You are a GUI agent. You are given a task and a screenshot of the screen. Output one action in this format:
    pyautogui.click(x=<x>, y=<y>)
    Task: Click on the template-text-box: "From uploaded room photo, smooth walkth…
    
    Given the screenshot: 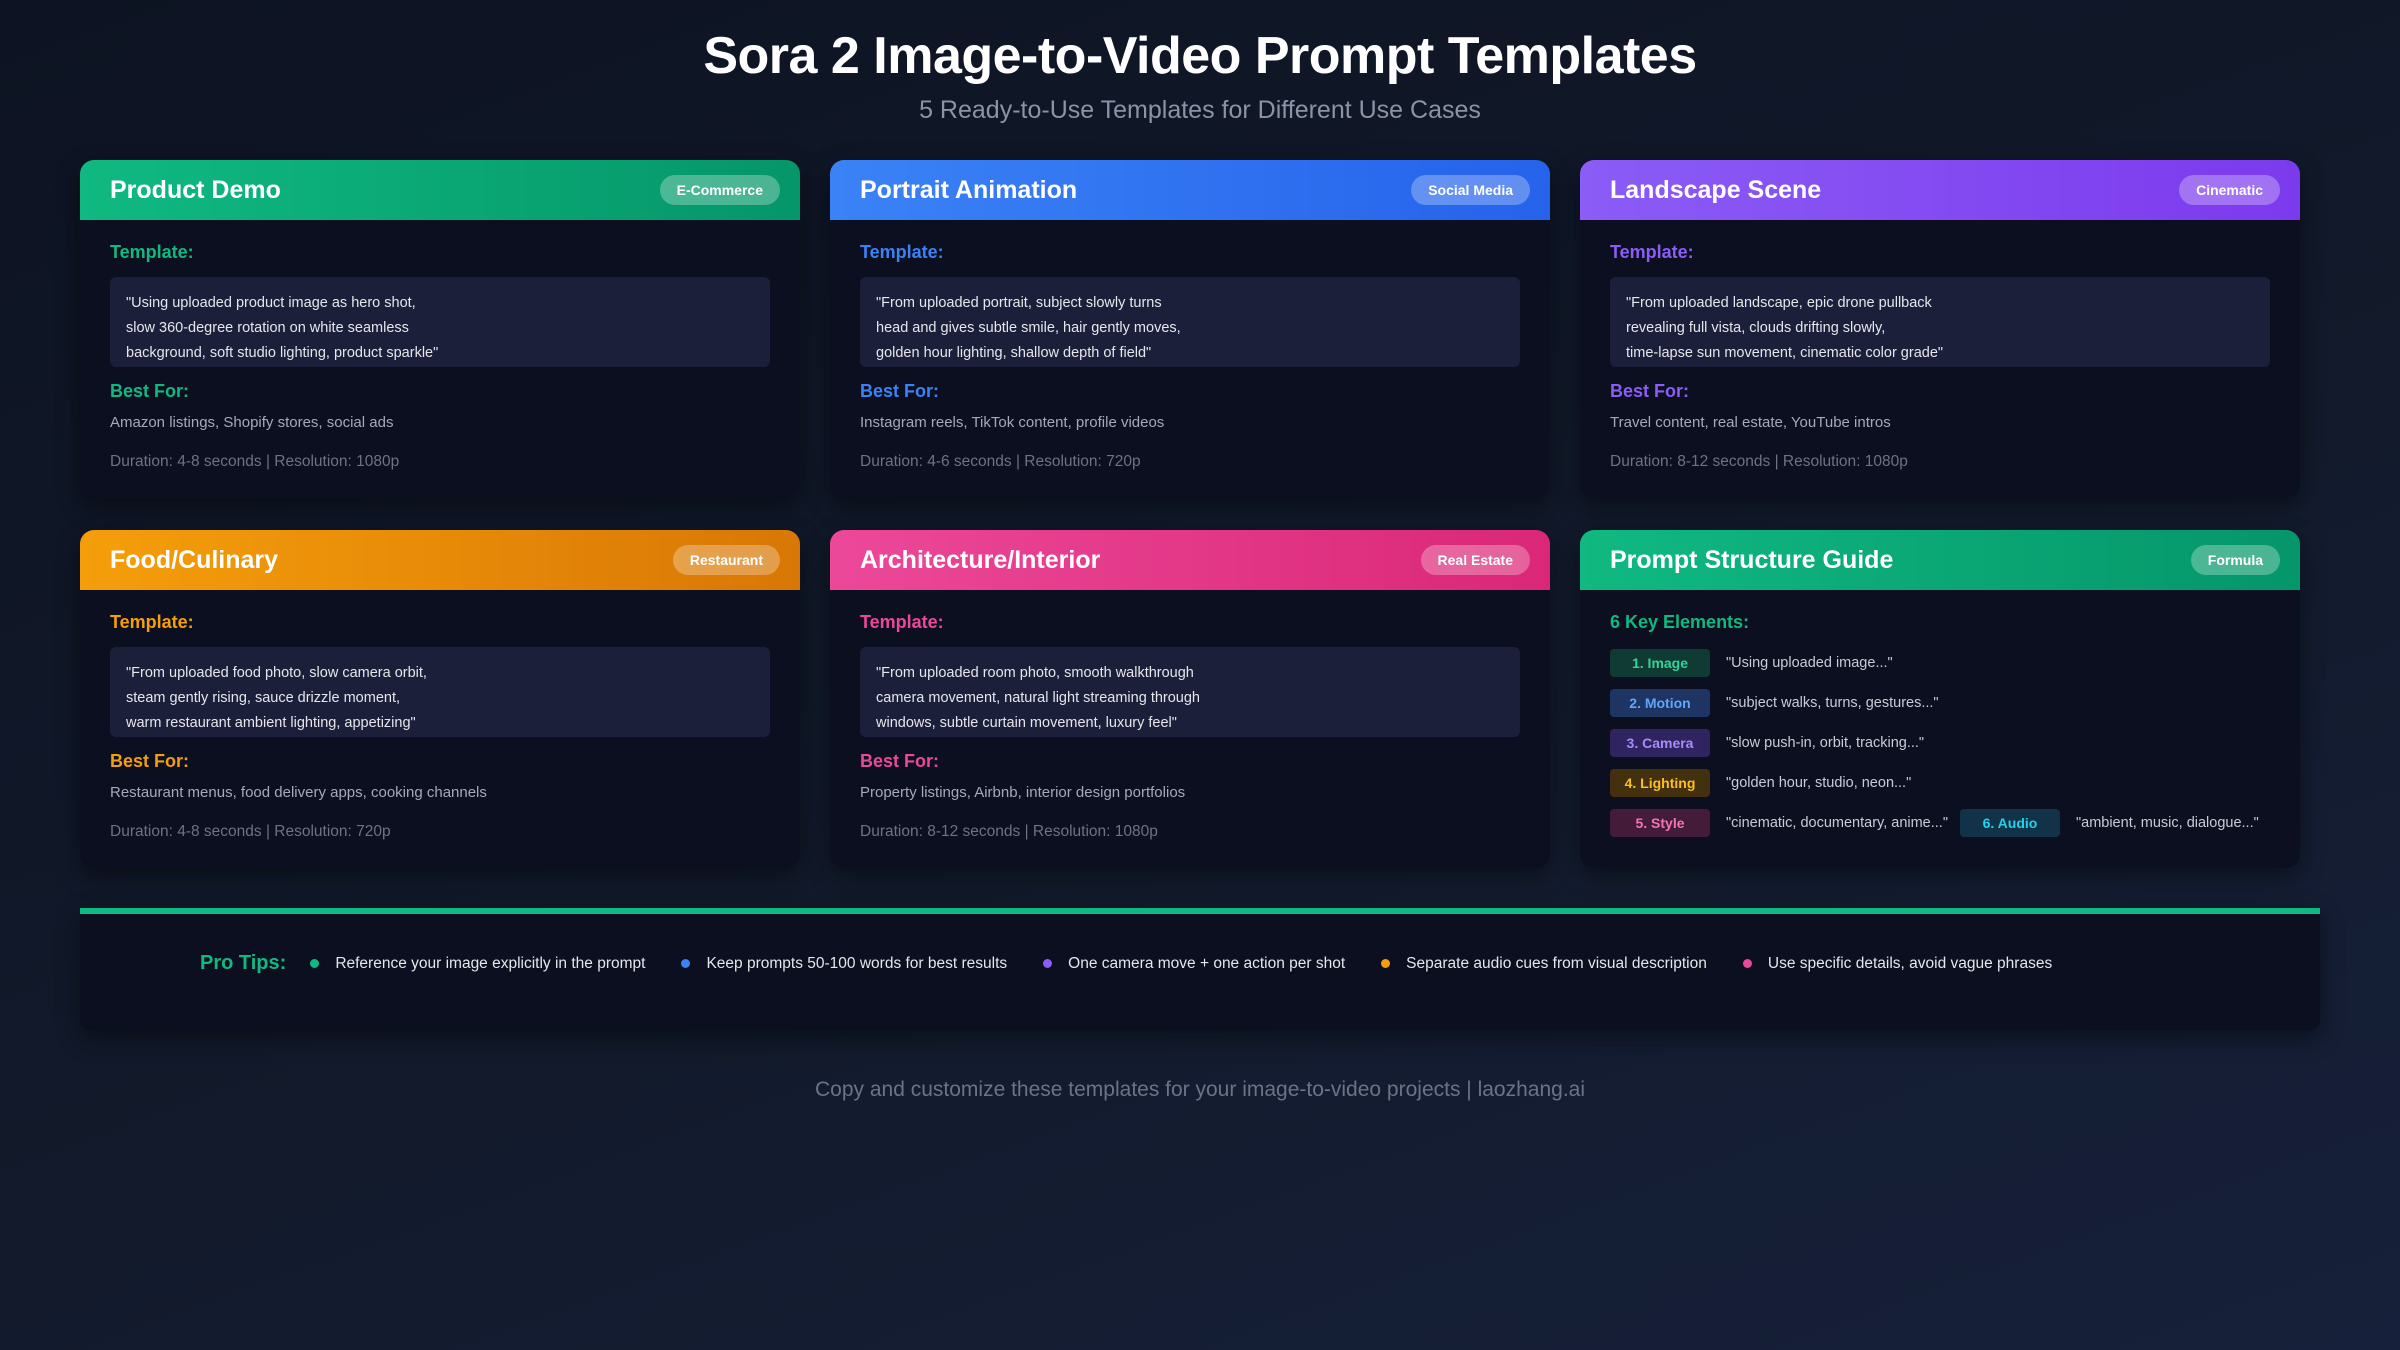 What is the action you would take?
    pyautogui.click(x=1190, y=692)
    